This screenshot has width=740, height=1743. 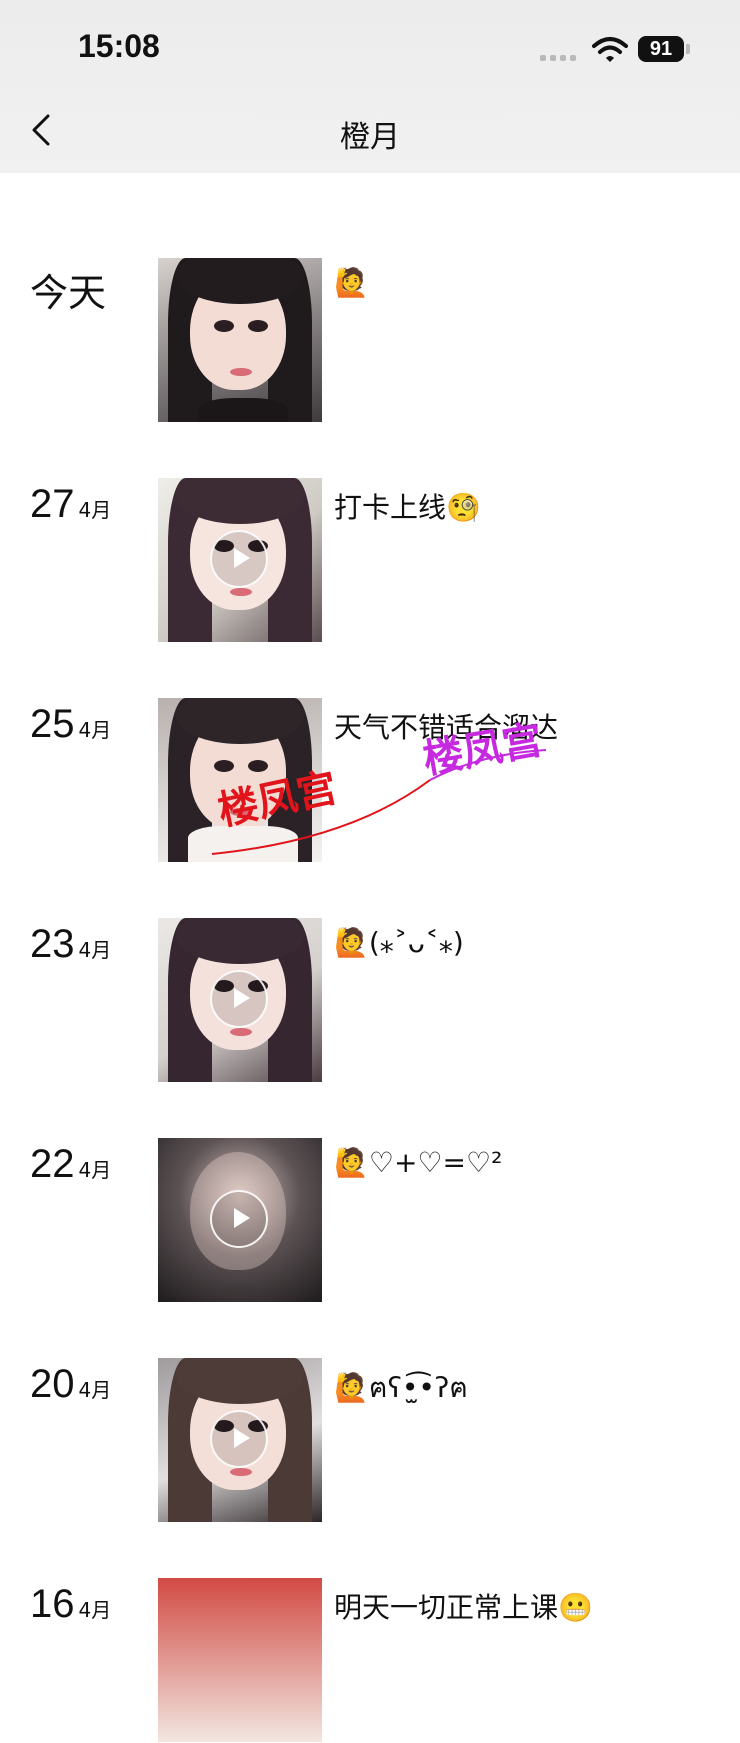 I want to click on entry-caption: 明天一切正常上课😬, so click(x=463, y=1607).